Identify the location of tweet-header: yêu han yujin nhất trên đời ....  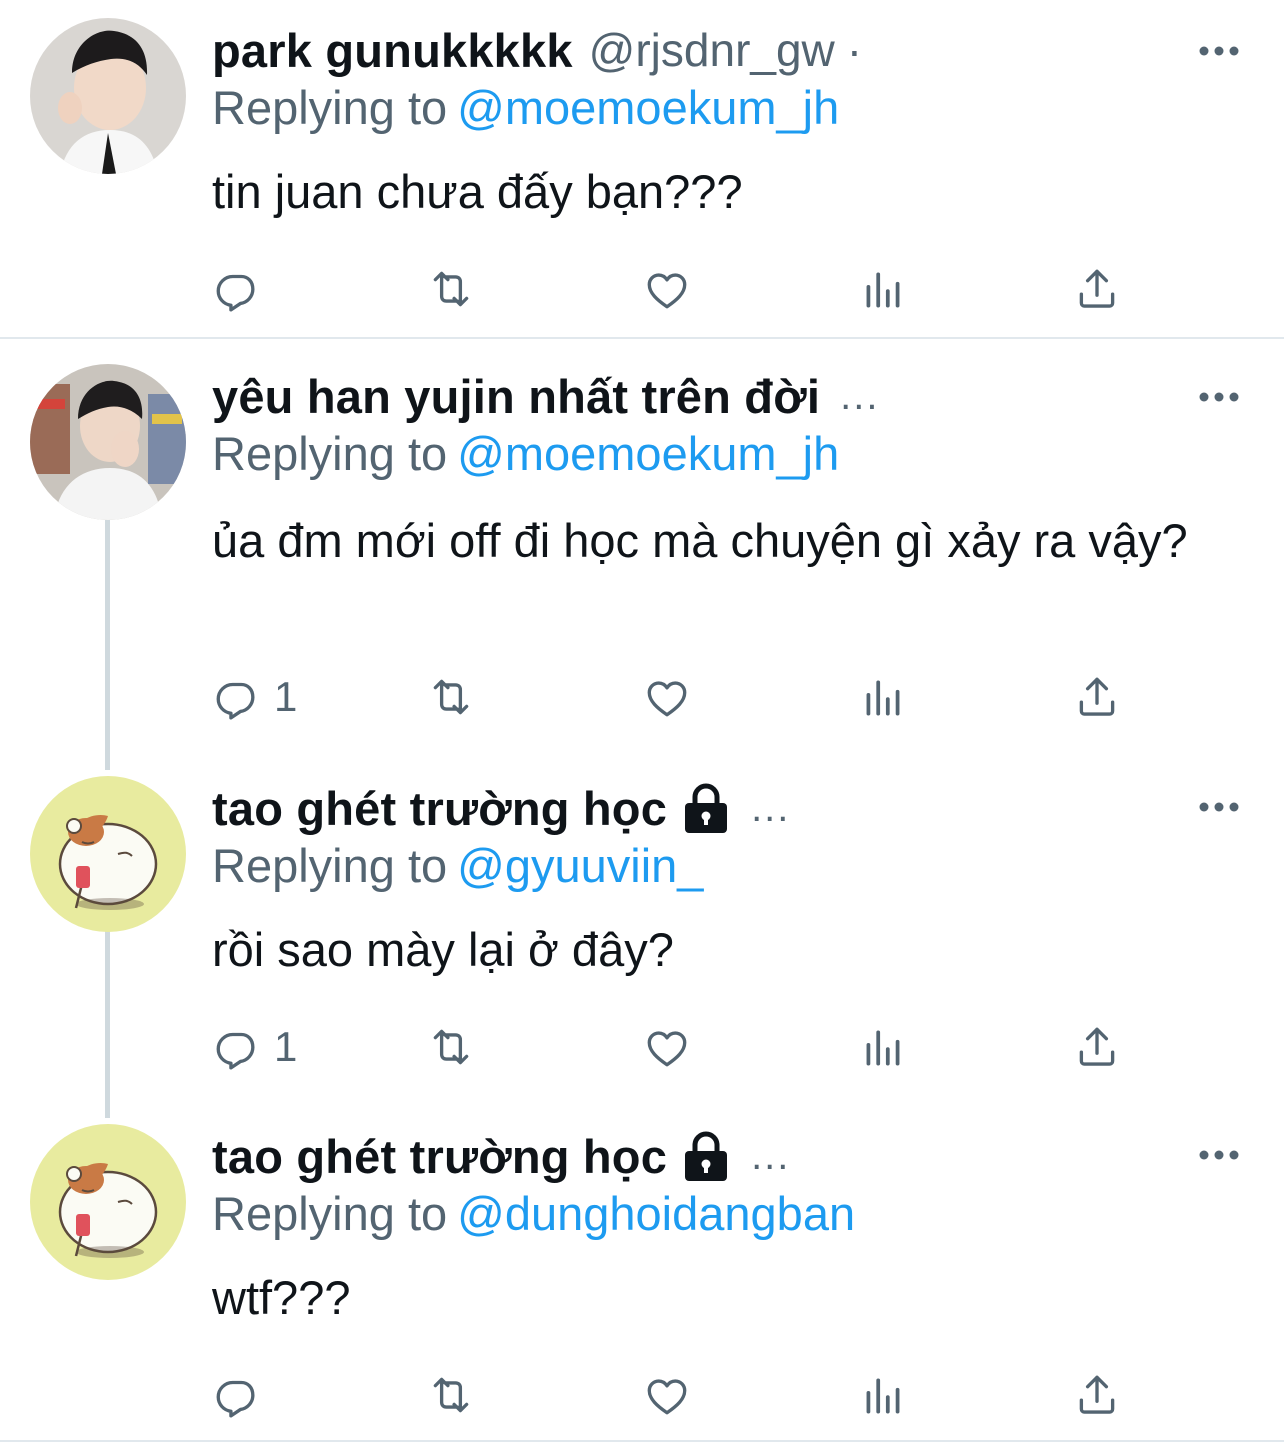
(545, 396).